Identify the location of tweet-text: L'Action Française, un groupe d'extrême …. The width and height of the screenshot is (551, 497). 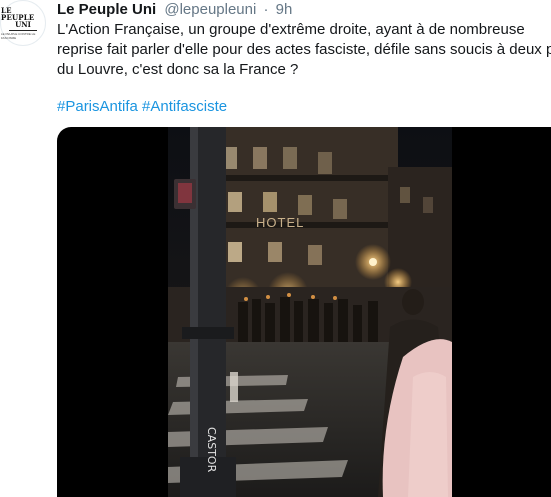
(304, 50).